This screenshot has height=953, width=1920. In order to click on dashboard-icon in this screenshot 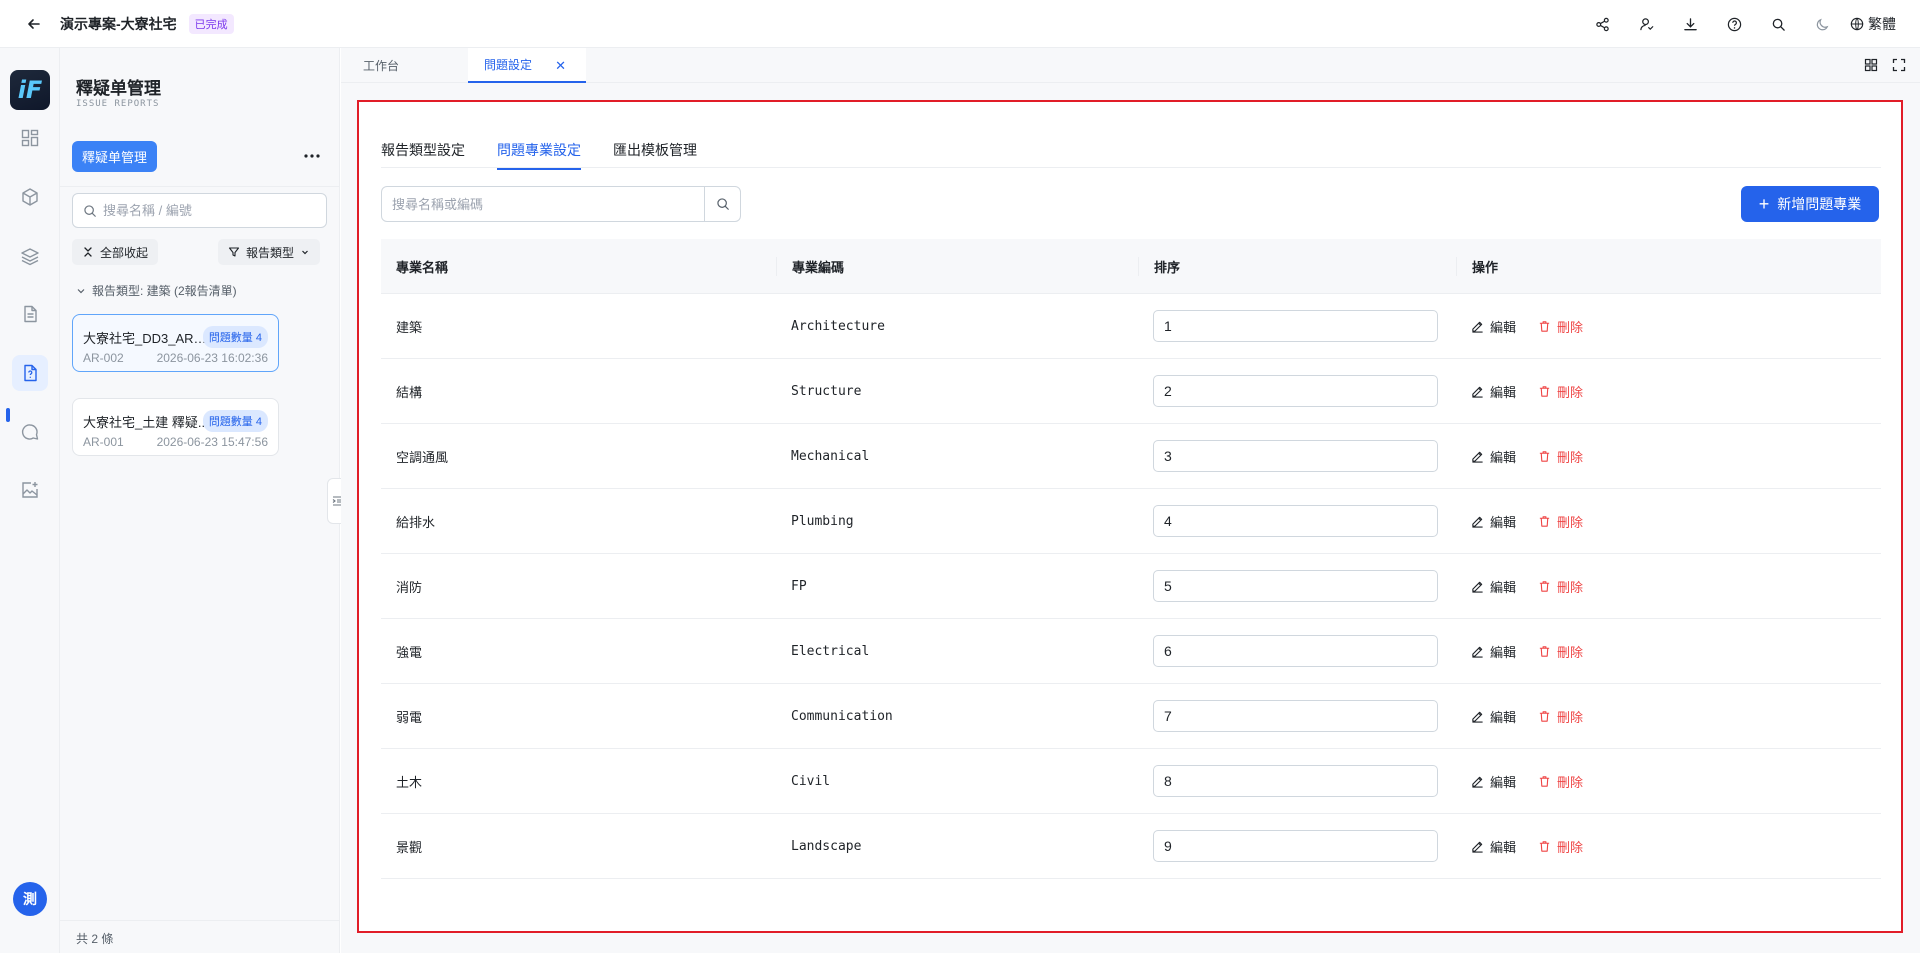, I will do `click(30, 138)`.